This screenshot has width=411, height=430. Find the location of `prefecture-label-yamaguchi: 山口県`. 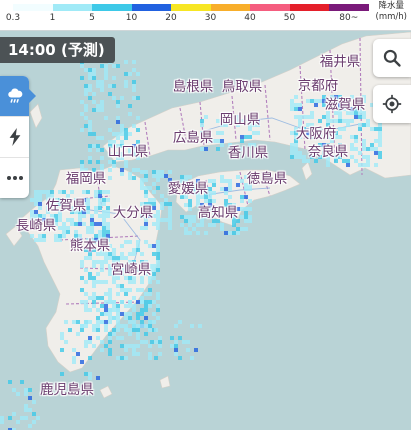

prefecture-label-yamaguchi: 山口県 is located at coordinates (128, 152).